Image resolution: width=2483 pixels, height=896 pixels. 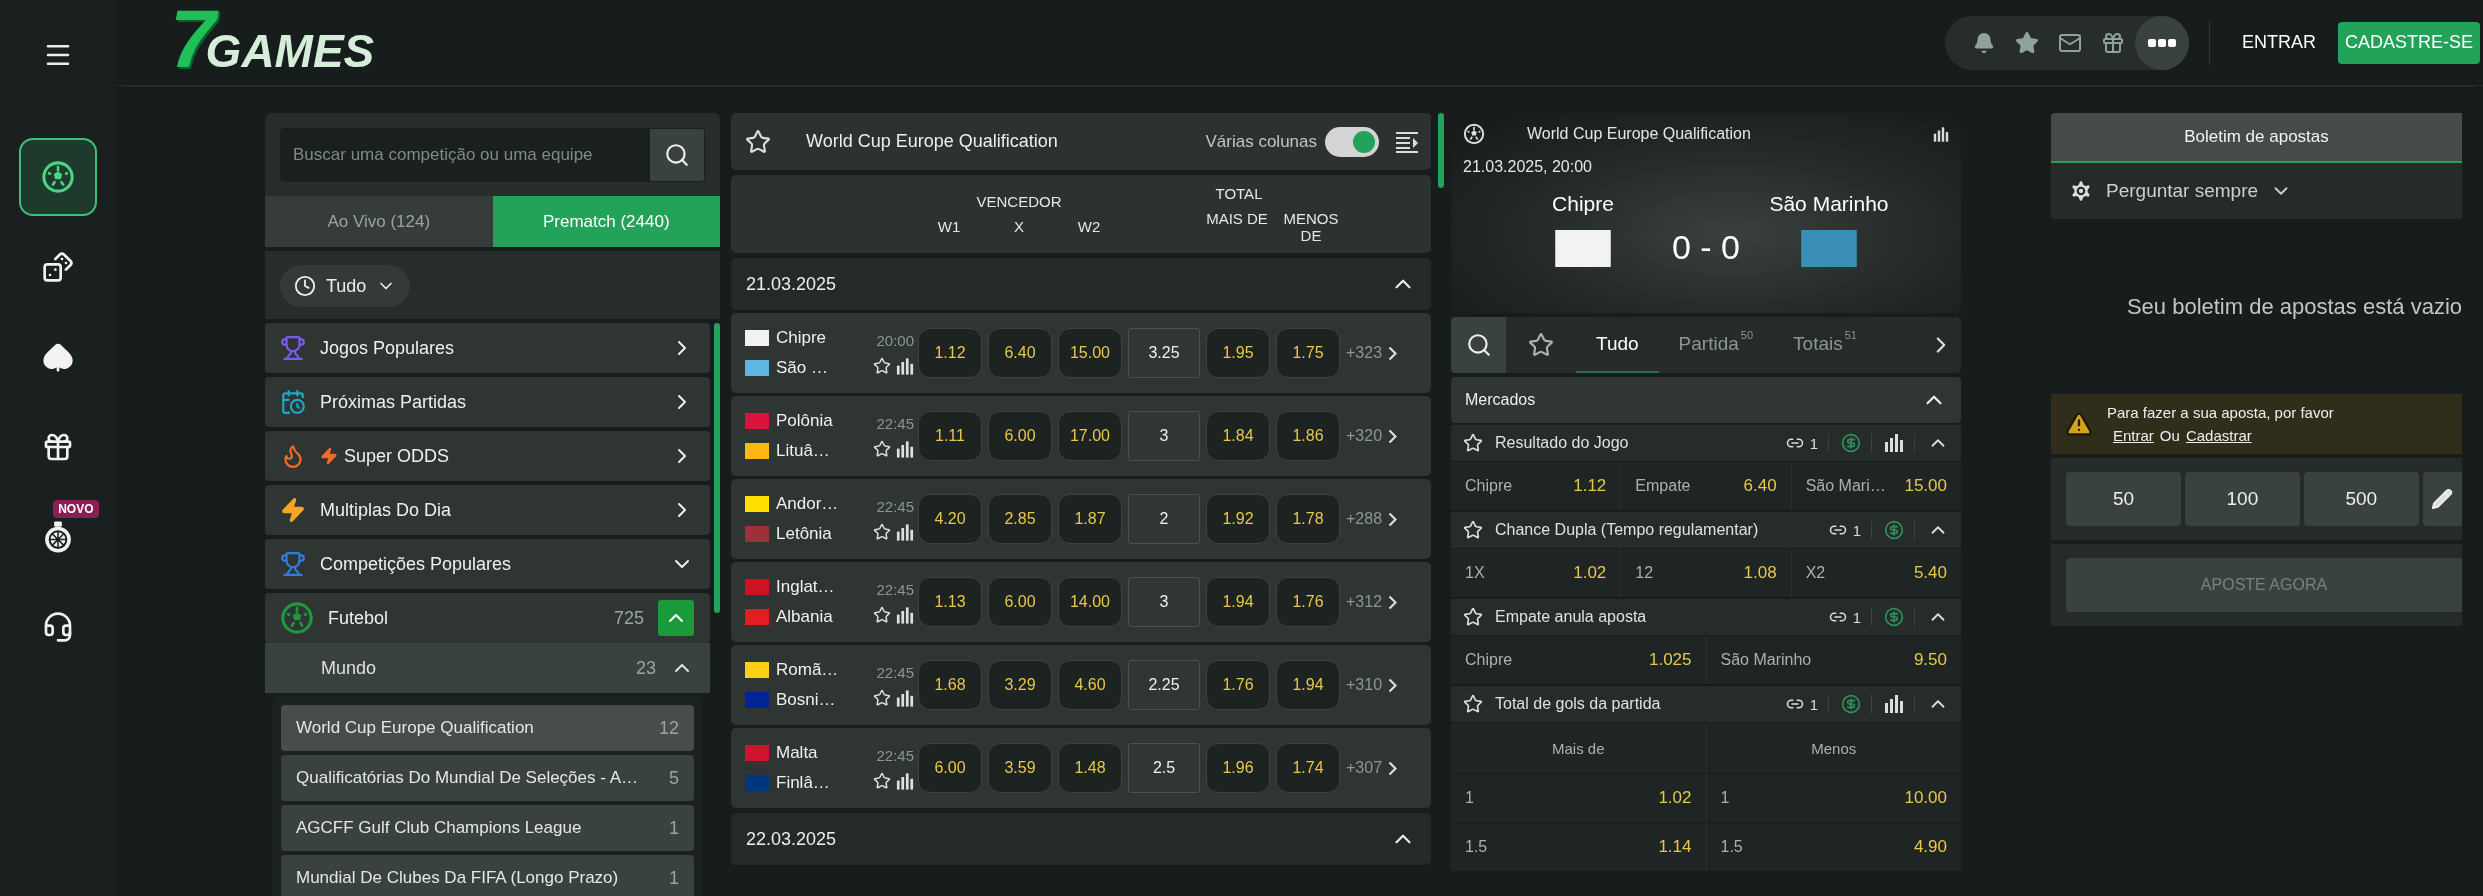 I want to click on bet-slip-tab: Boletim de apostas, so click(x=2256, y=138).